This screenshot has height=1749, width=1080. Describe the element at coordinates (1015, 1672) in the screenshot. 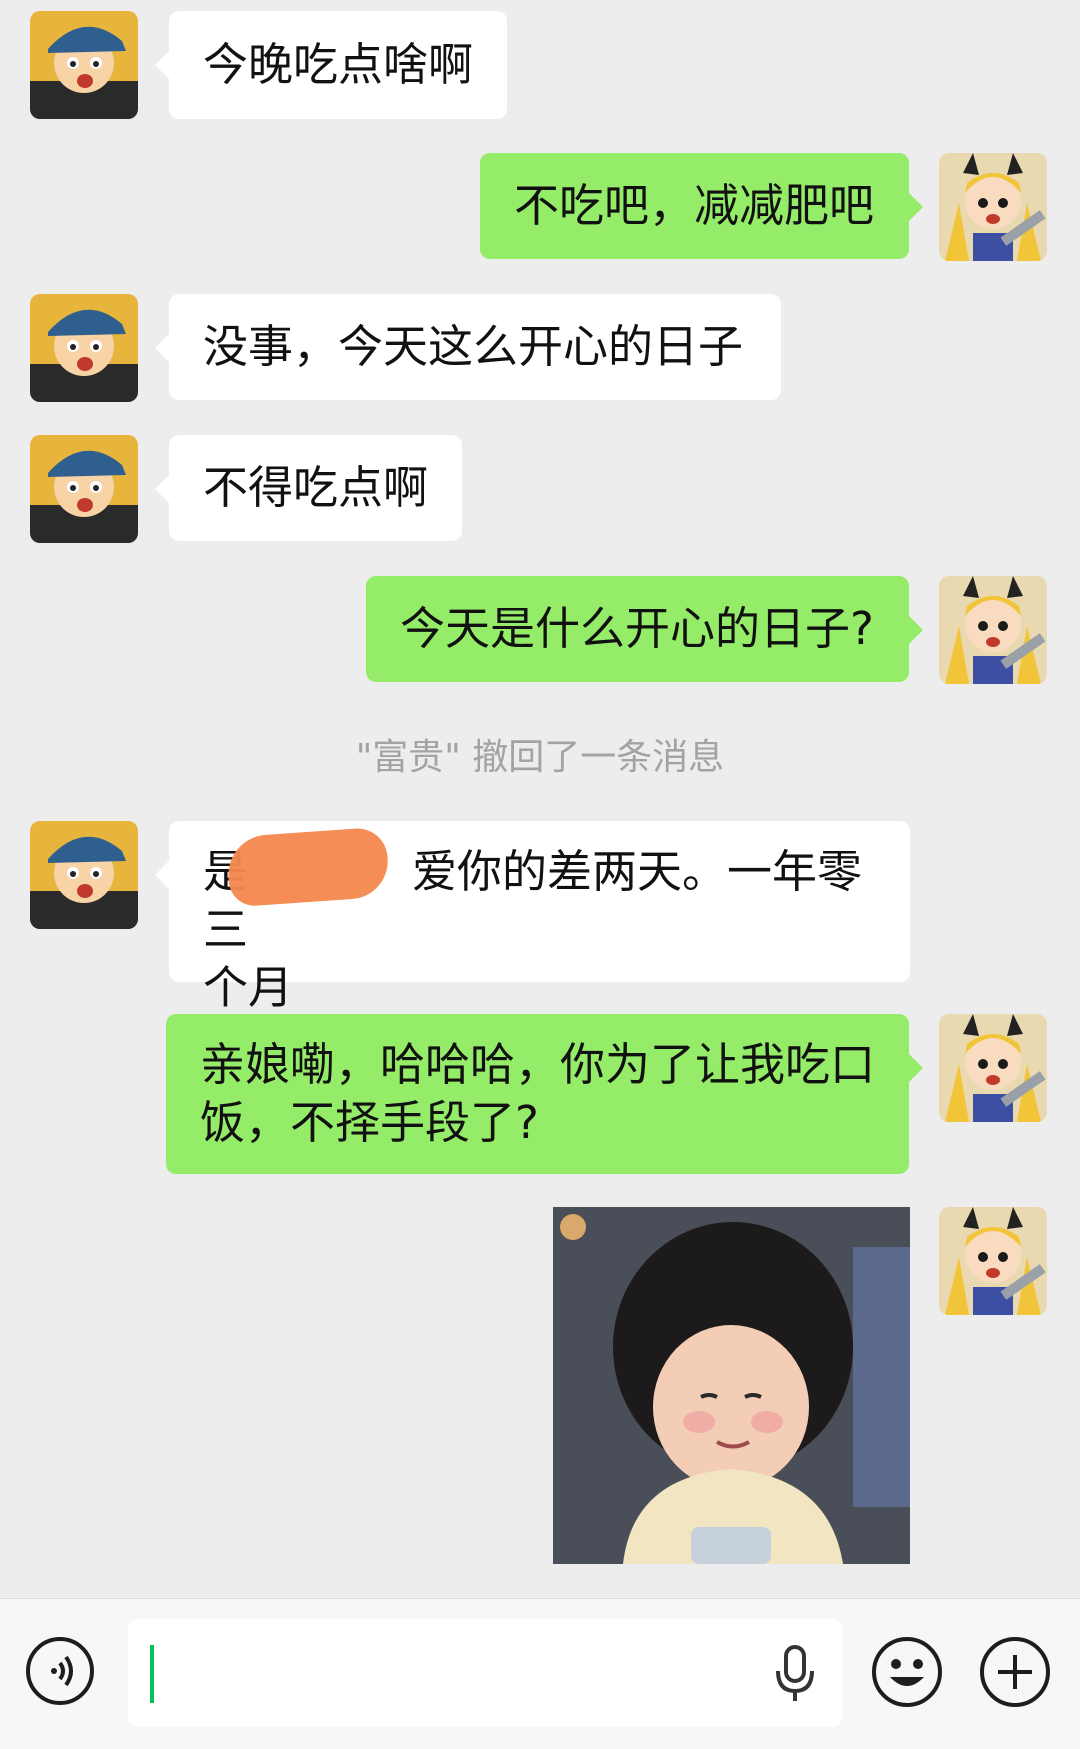

I see `plus-icon` at that location.